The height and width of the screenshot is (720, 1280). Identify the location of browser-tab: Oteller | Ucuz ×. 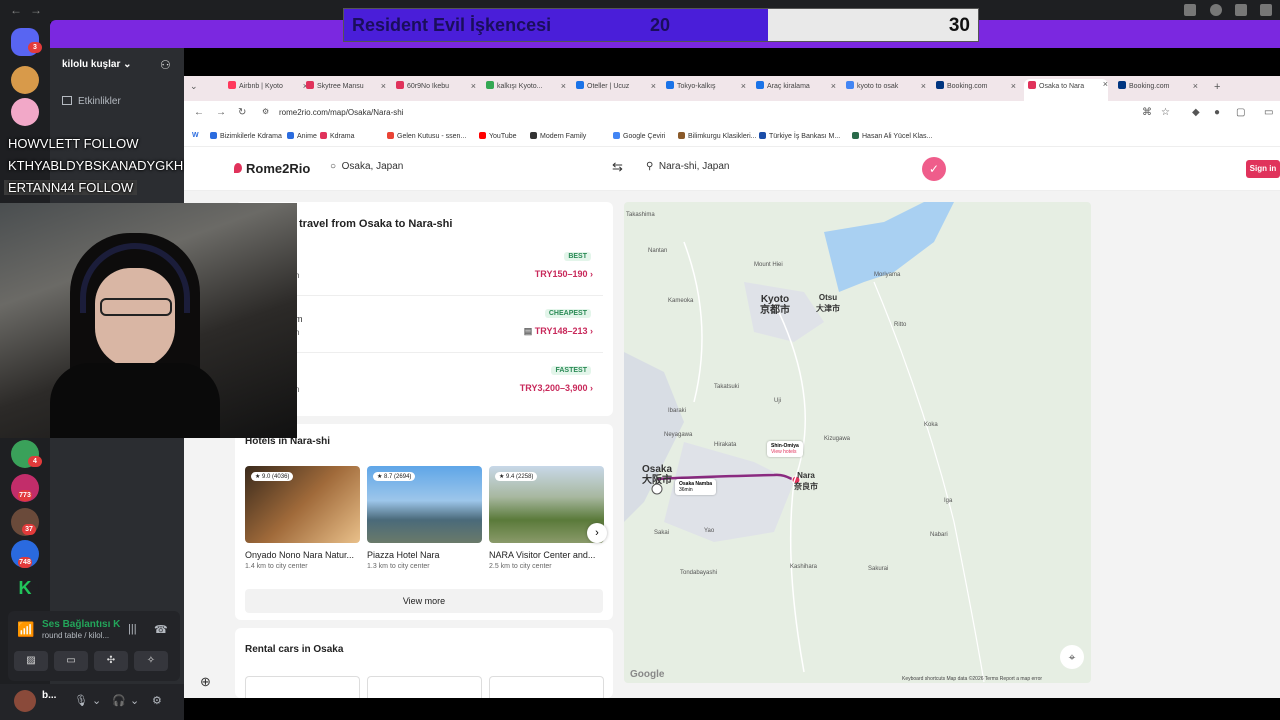
(614, 89).